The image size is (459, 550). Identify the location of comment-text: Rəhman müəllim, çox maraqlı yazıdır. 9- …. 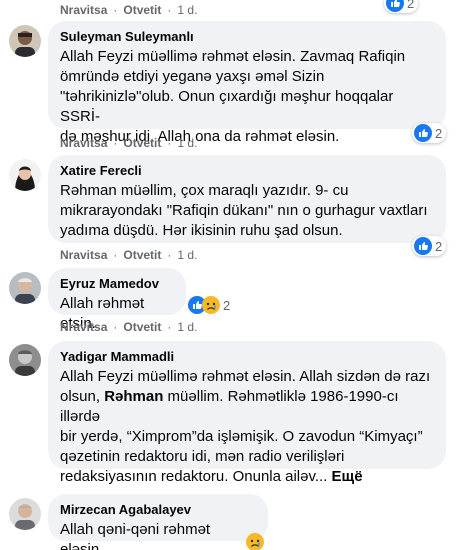
(247, 211).